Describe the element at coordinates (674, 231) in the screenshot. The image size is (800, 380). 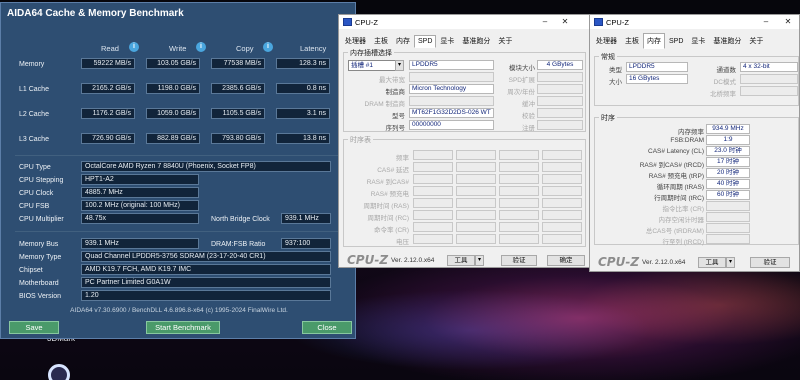
I see `timing-label: 总CAS号 (tRDRAM)` at that location.